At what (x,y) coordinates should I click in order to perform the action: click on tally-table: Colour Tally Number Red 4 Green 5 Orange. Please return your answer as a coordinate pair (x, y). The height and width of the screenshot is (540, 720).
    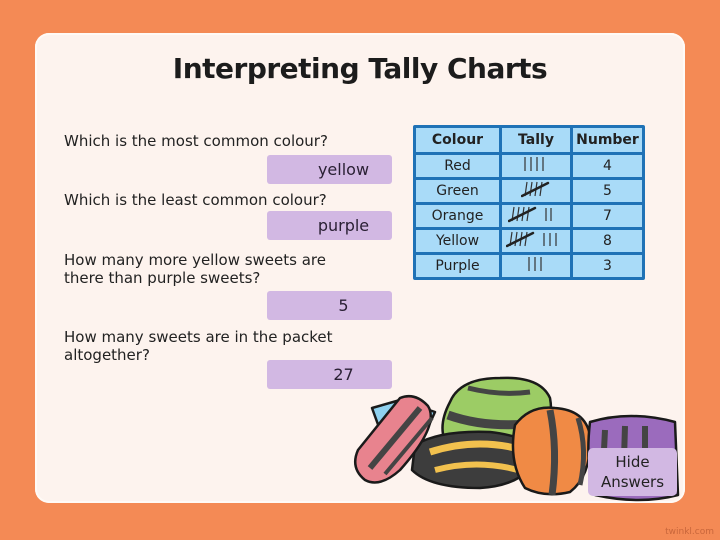
    Looking at the image, I should click on (529, 202).